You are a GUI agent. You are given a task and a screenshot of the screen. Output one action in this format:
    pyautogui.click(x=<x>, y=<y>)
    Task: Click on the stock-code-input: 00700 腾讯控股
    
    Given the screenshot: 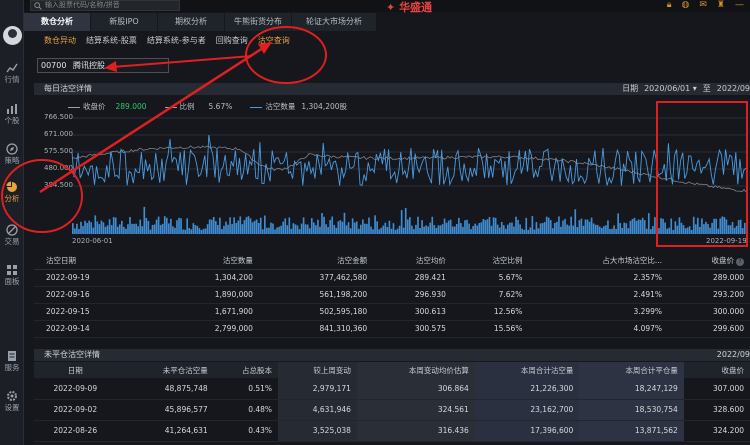 What is the action you would take?
    pyautogui.click(x=103, y=65)
    